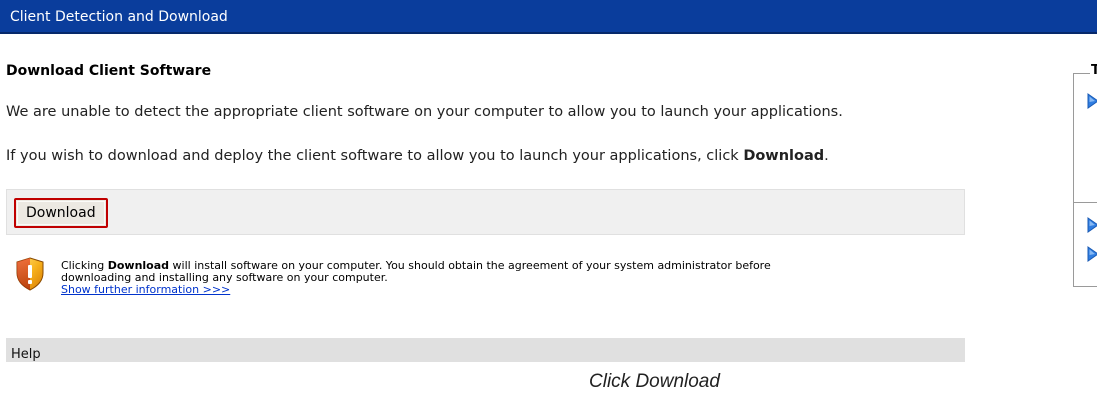  I want to click on download-instruction-suffix: ., so click(826, 156).